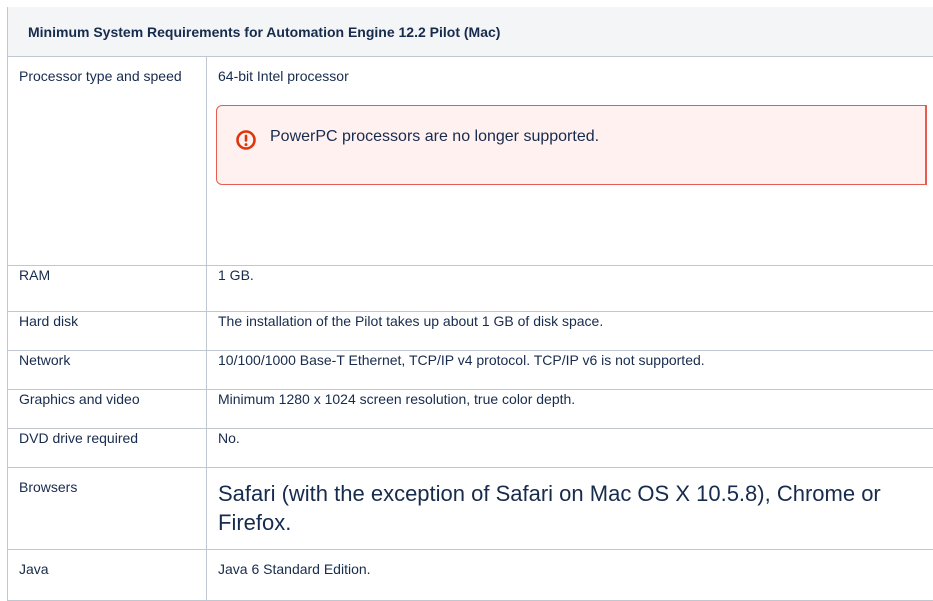 The image size is (933, 601). What do you see at coordinates (570, 448) in the screenshot?
I see `row-value-dvd: No.` at bounding box center [570, 448].